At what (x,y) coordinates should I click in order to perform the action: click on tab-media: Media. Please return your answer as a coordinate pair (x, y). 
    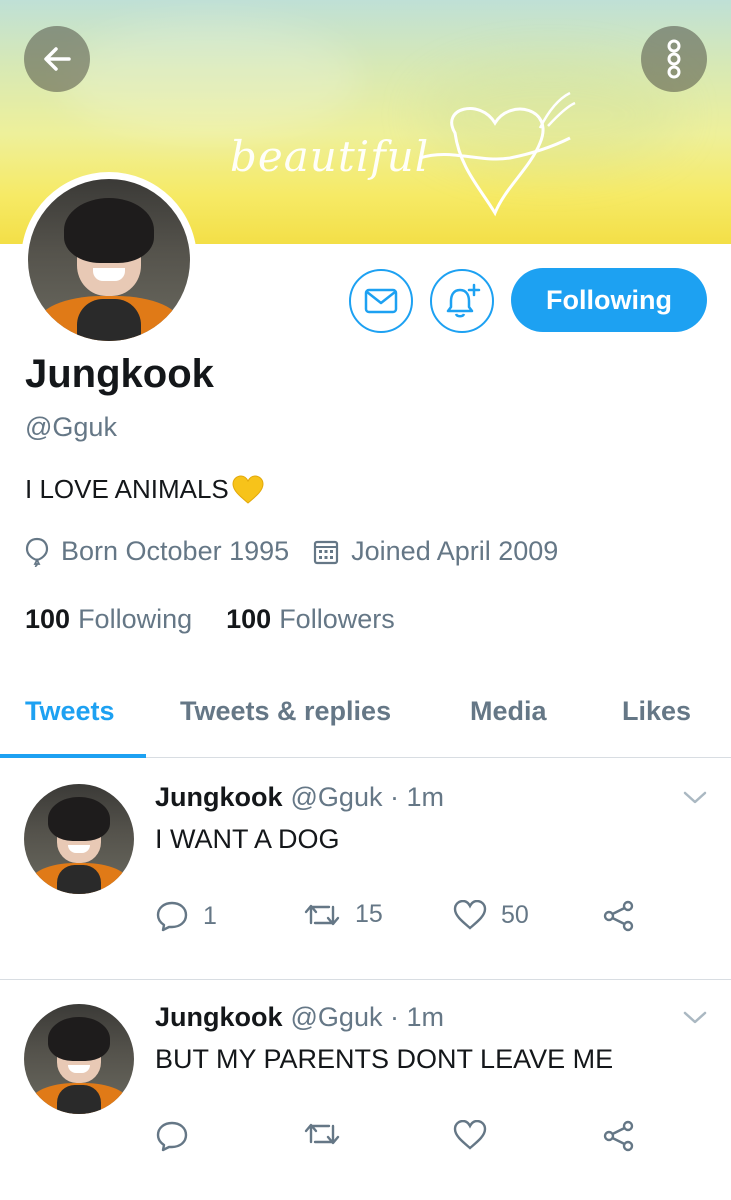
    Looking at the image, I should click on (508, 711).